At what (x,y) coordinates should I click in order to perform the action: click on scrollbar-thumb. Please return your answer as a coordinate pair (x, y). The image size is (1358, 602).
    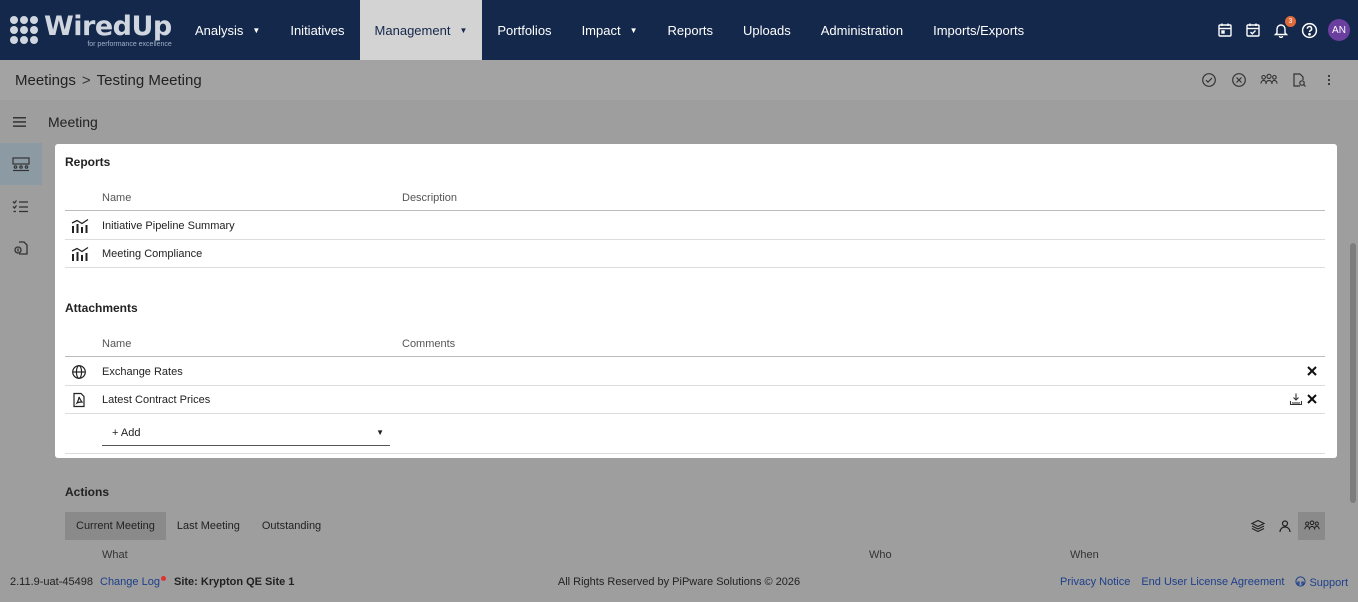
    Looking at the image, I should click on (1353, 373).